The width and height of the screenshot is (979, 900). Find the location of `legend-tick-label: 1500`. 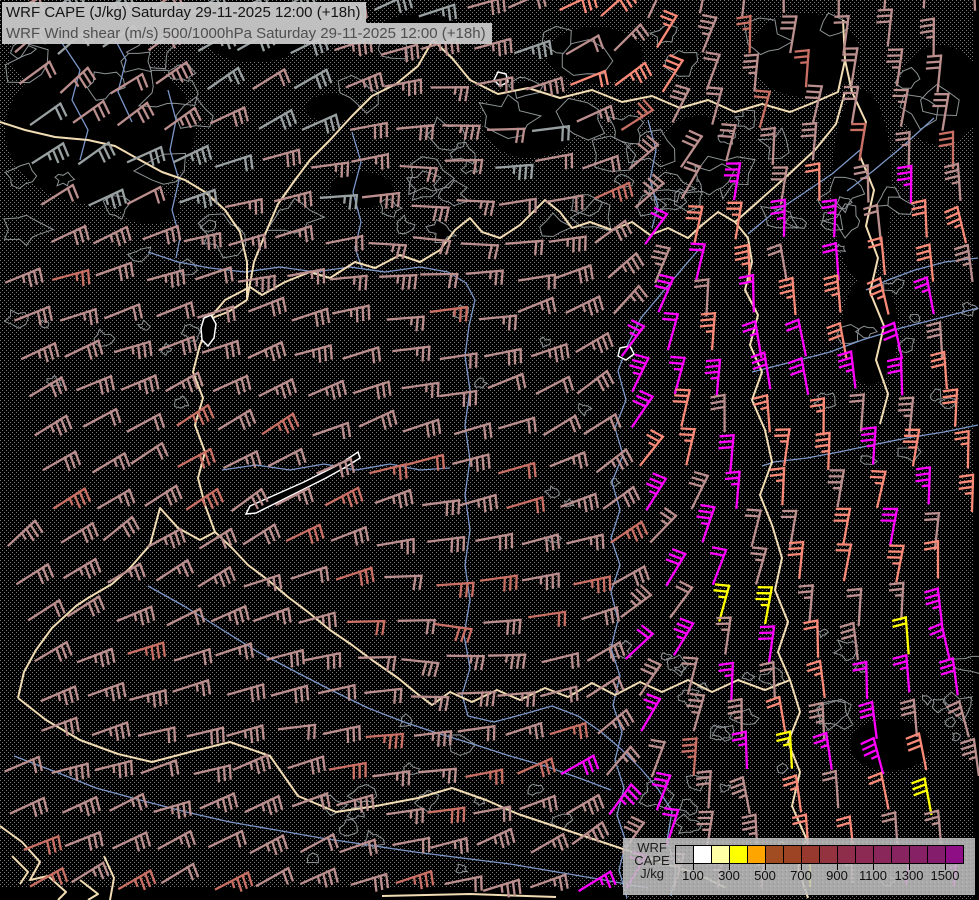

legend-tick-label: 1500 is located at coordinates (945, 875).